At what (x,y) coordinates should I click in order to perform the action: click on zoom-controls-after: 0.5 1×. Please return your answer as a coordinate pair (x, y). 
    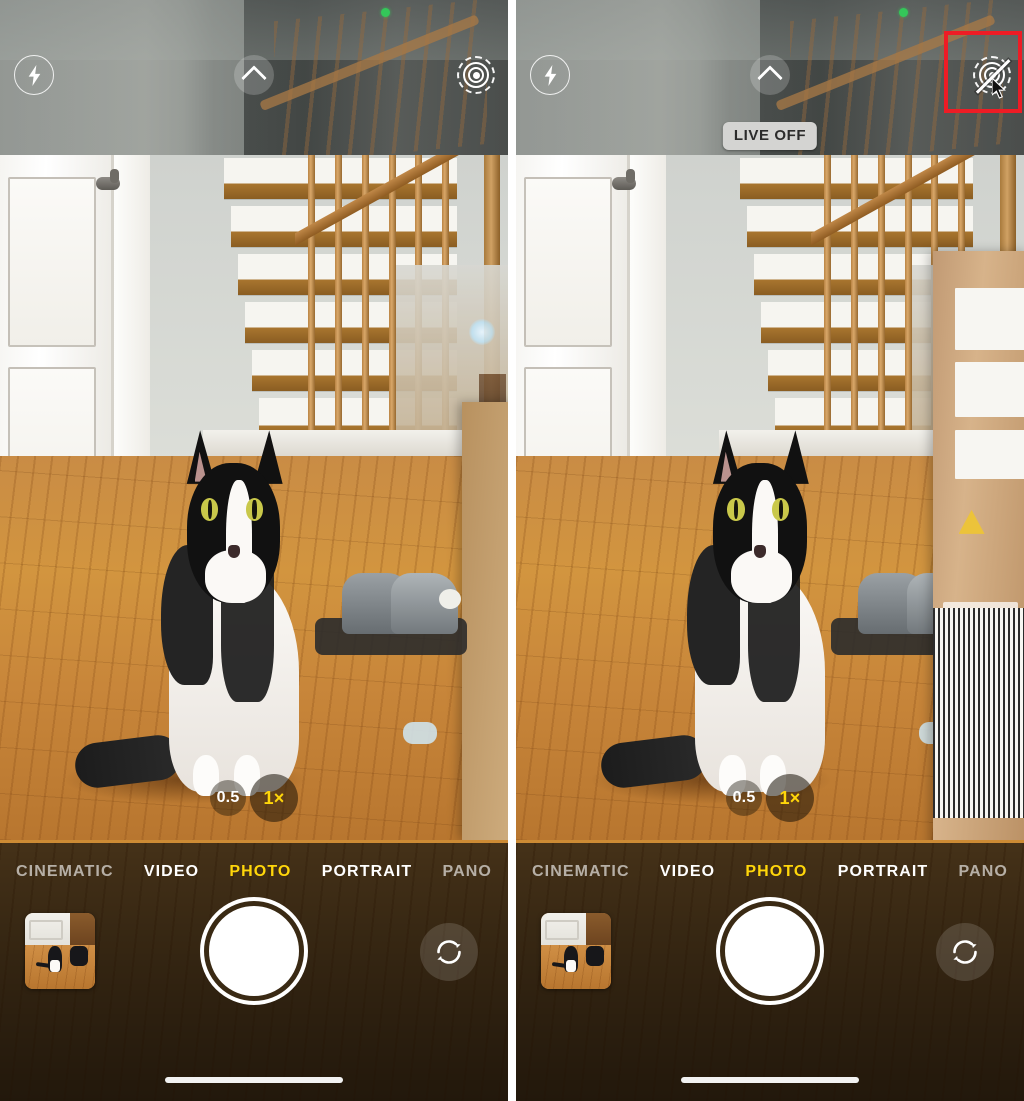
    Looking at the image, I should click on (770, 798).